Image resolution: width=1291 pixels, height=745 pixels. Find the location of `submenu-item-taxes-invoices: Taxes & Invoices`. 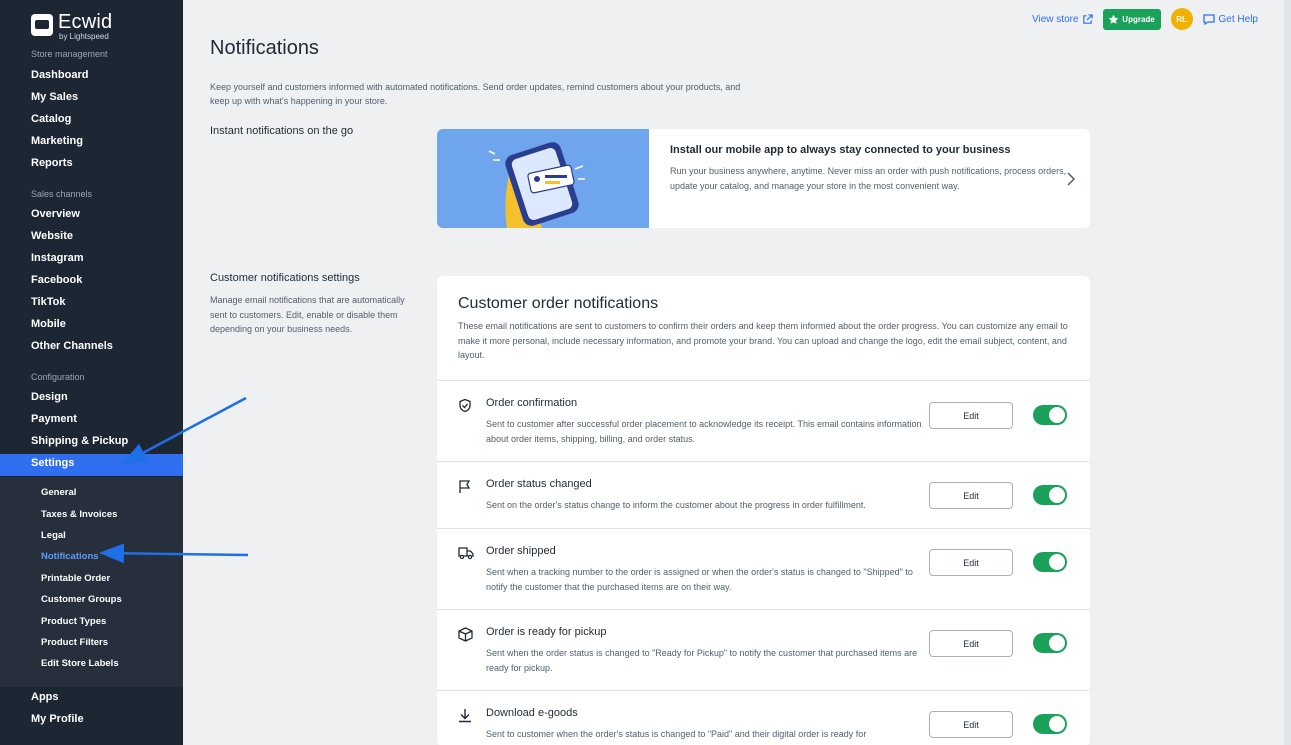

submenu-item-taxes-invoices: Taxes & Invoices is located at coordinates (79, 514).